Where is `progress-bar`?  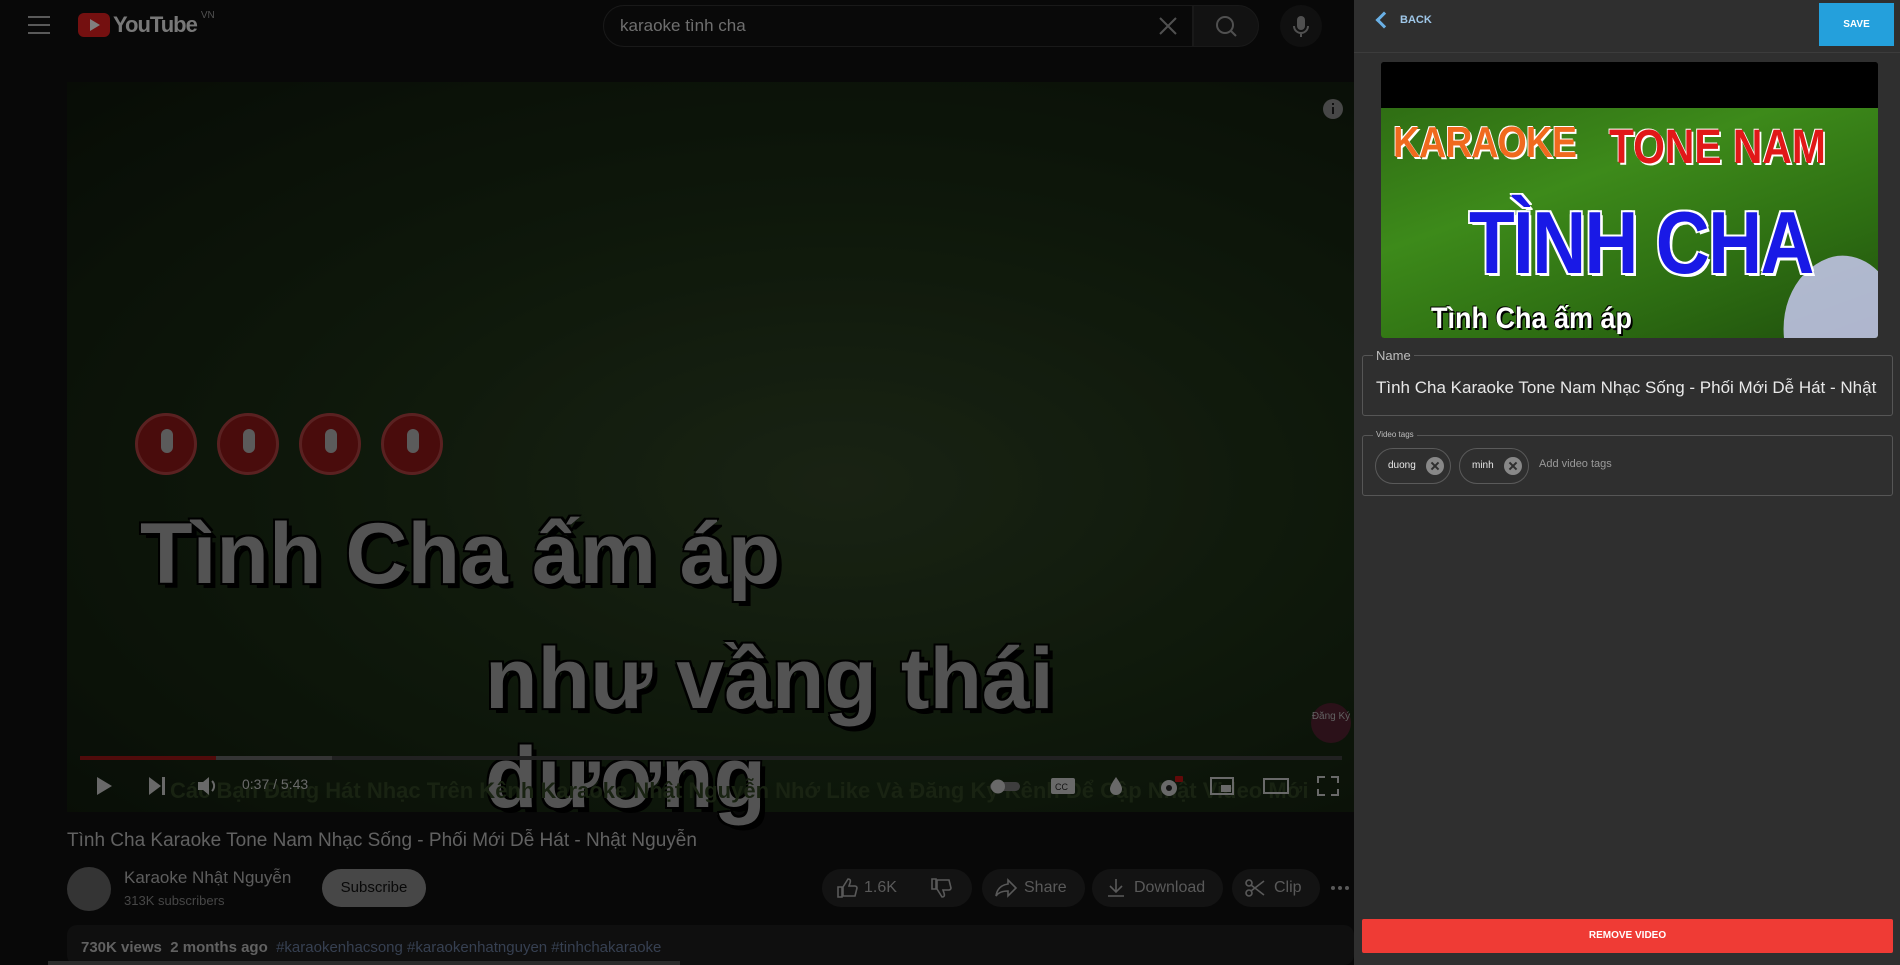
progress-bar is located at coordinates (711, 758).